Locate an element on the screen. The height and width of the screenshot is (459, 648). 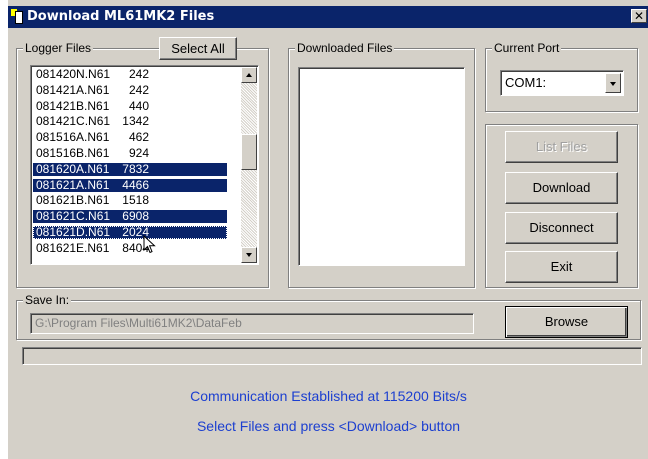
file-name: 081420N.N61 is located at coordinates (73, 74).